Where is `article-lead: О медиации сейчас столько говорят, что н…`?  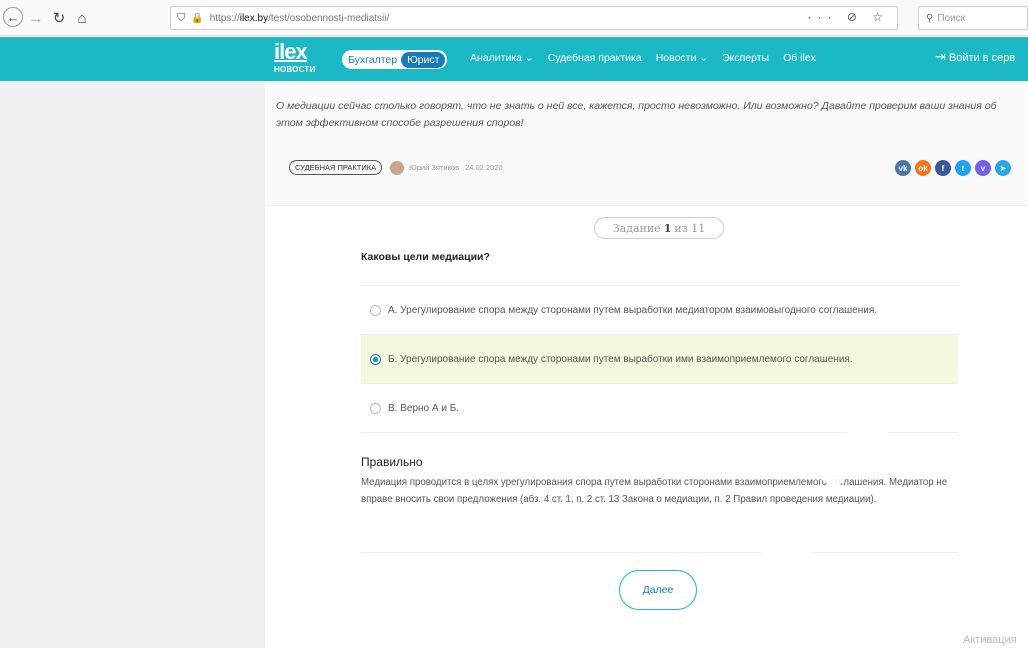
article-lead: О медиации сейчас столько говорят, что н… is located at coordinates (636, 114).